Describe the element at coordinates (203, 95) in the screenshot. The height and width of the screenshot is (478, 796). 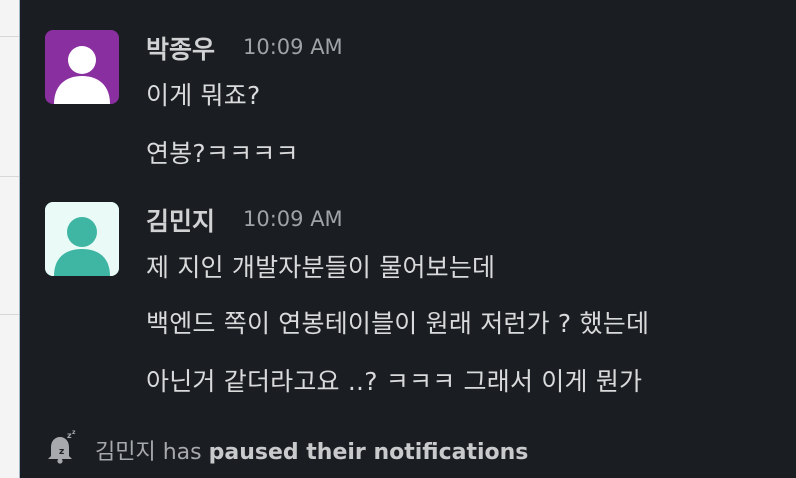
I see `message-text: 이게 뭐죠?` at that location.